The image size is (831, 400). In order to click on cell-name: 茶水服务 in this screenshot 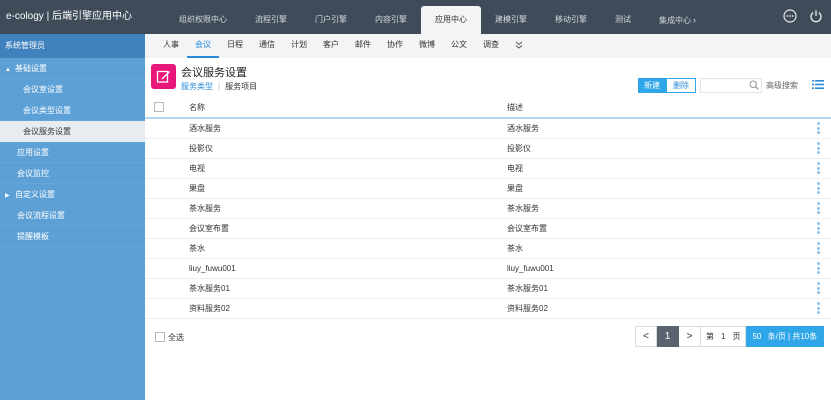, I will do `click(205, 208)`.